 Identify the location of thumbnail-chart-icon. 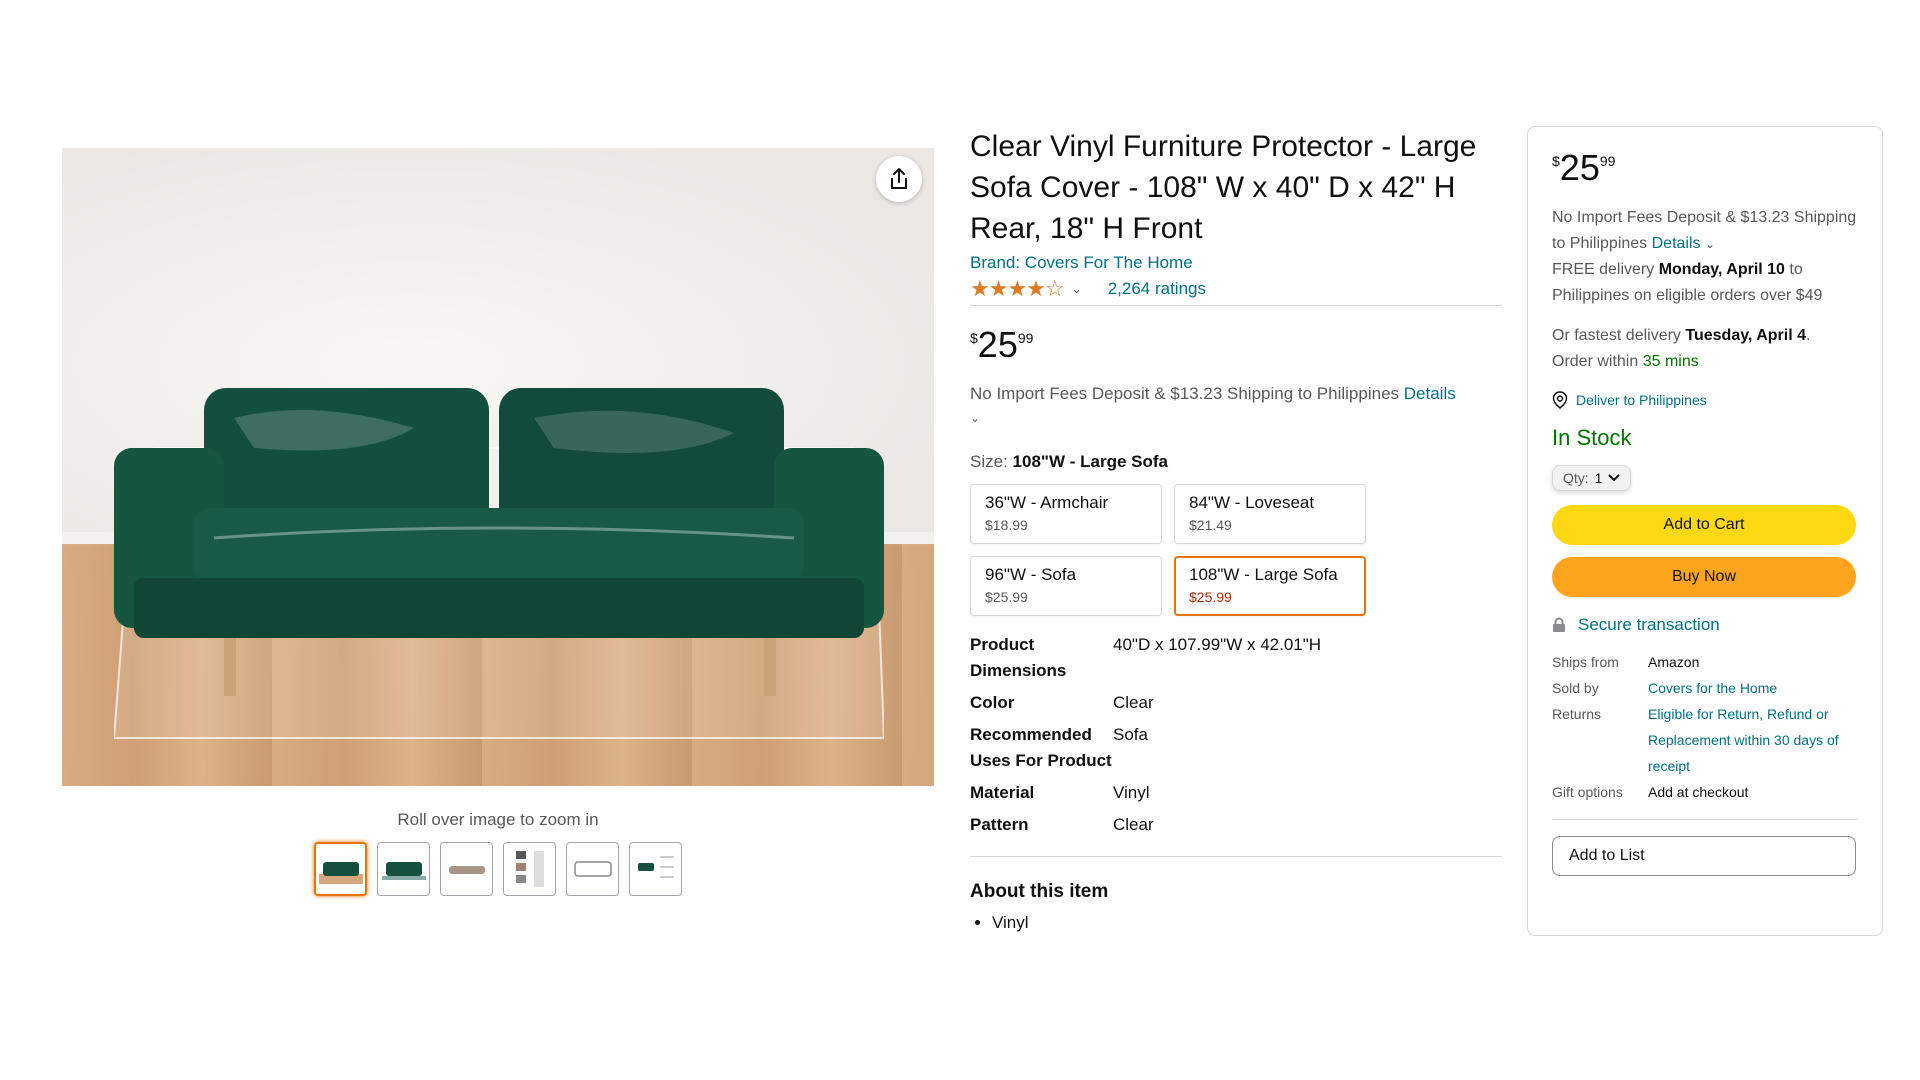
(529, 869).